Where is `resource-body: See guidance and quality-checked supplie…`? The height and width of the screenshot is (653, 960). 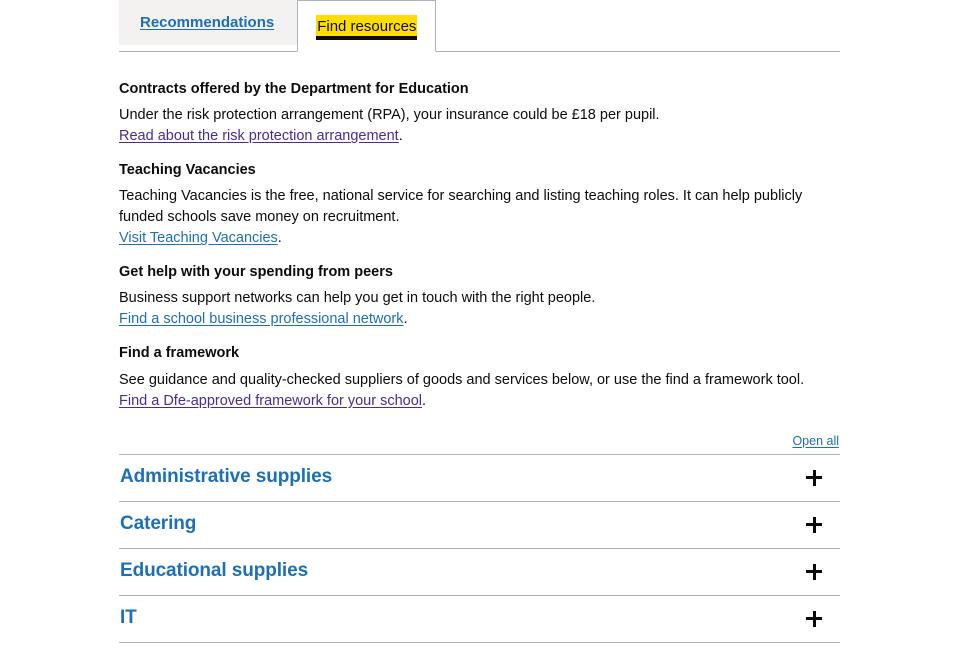
resource-body: See guidance and quality-checked supplie… is located at coordinates (462, 379).